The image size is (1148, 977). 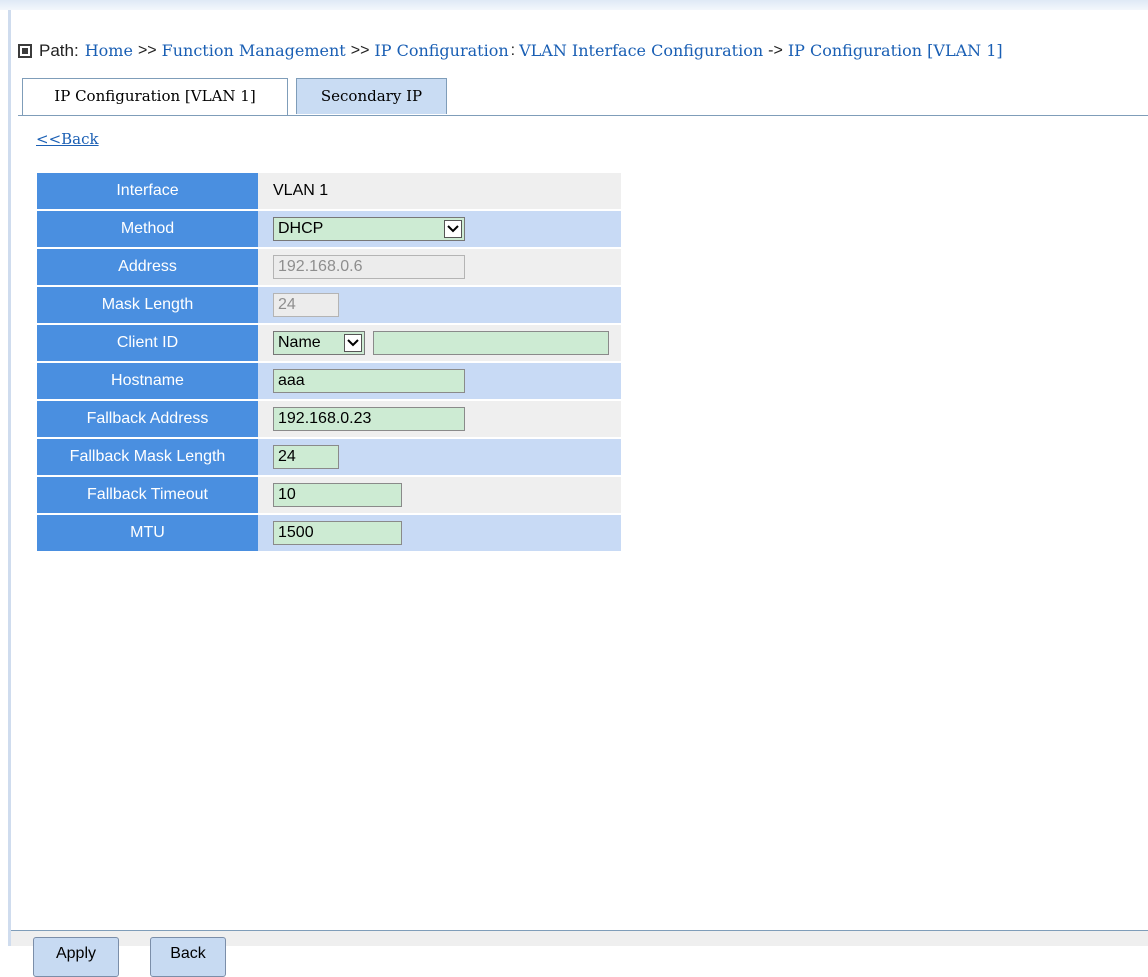 I want to click on breadcrumb-home: Home, so click(x=109, y=51).